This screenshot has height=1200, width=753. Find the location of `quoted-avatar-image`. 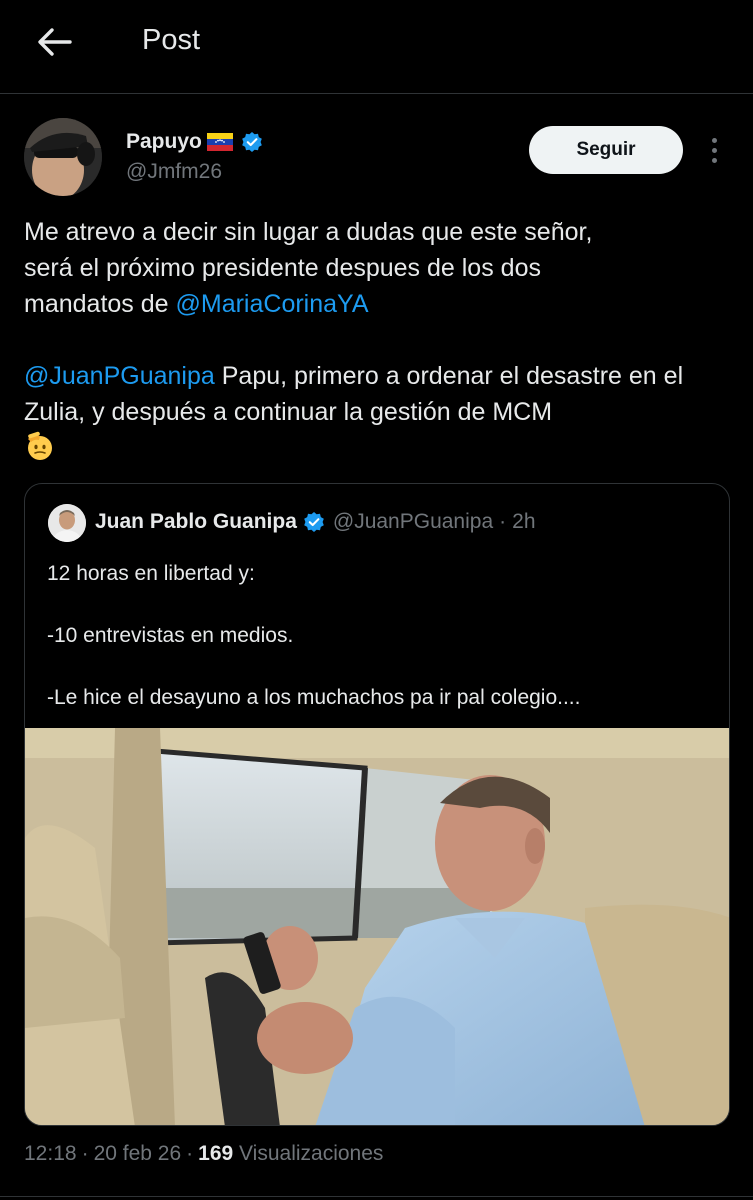

quoted-avatar-image is located at coordinates (67, 523).